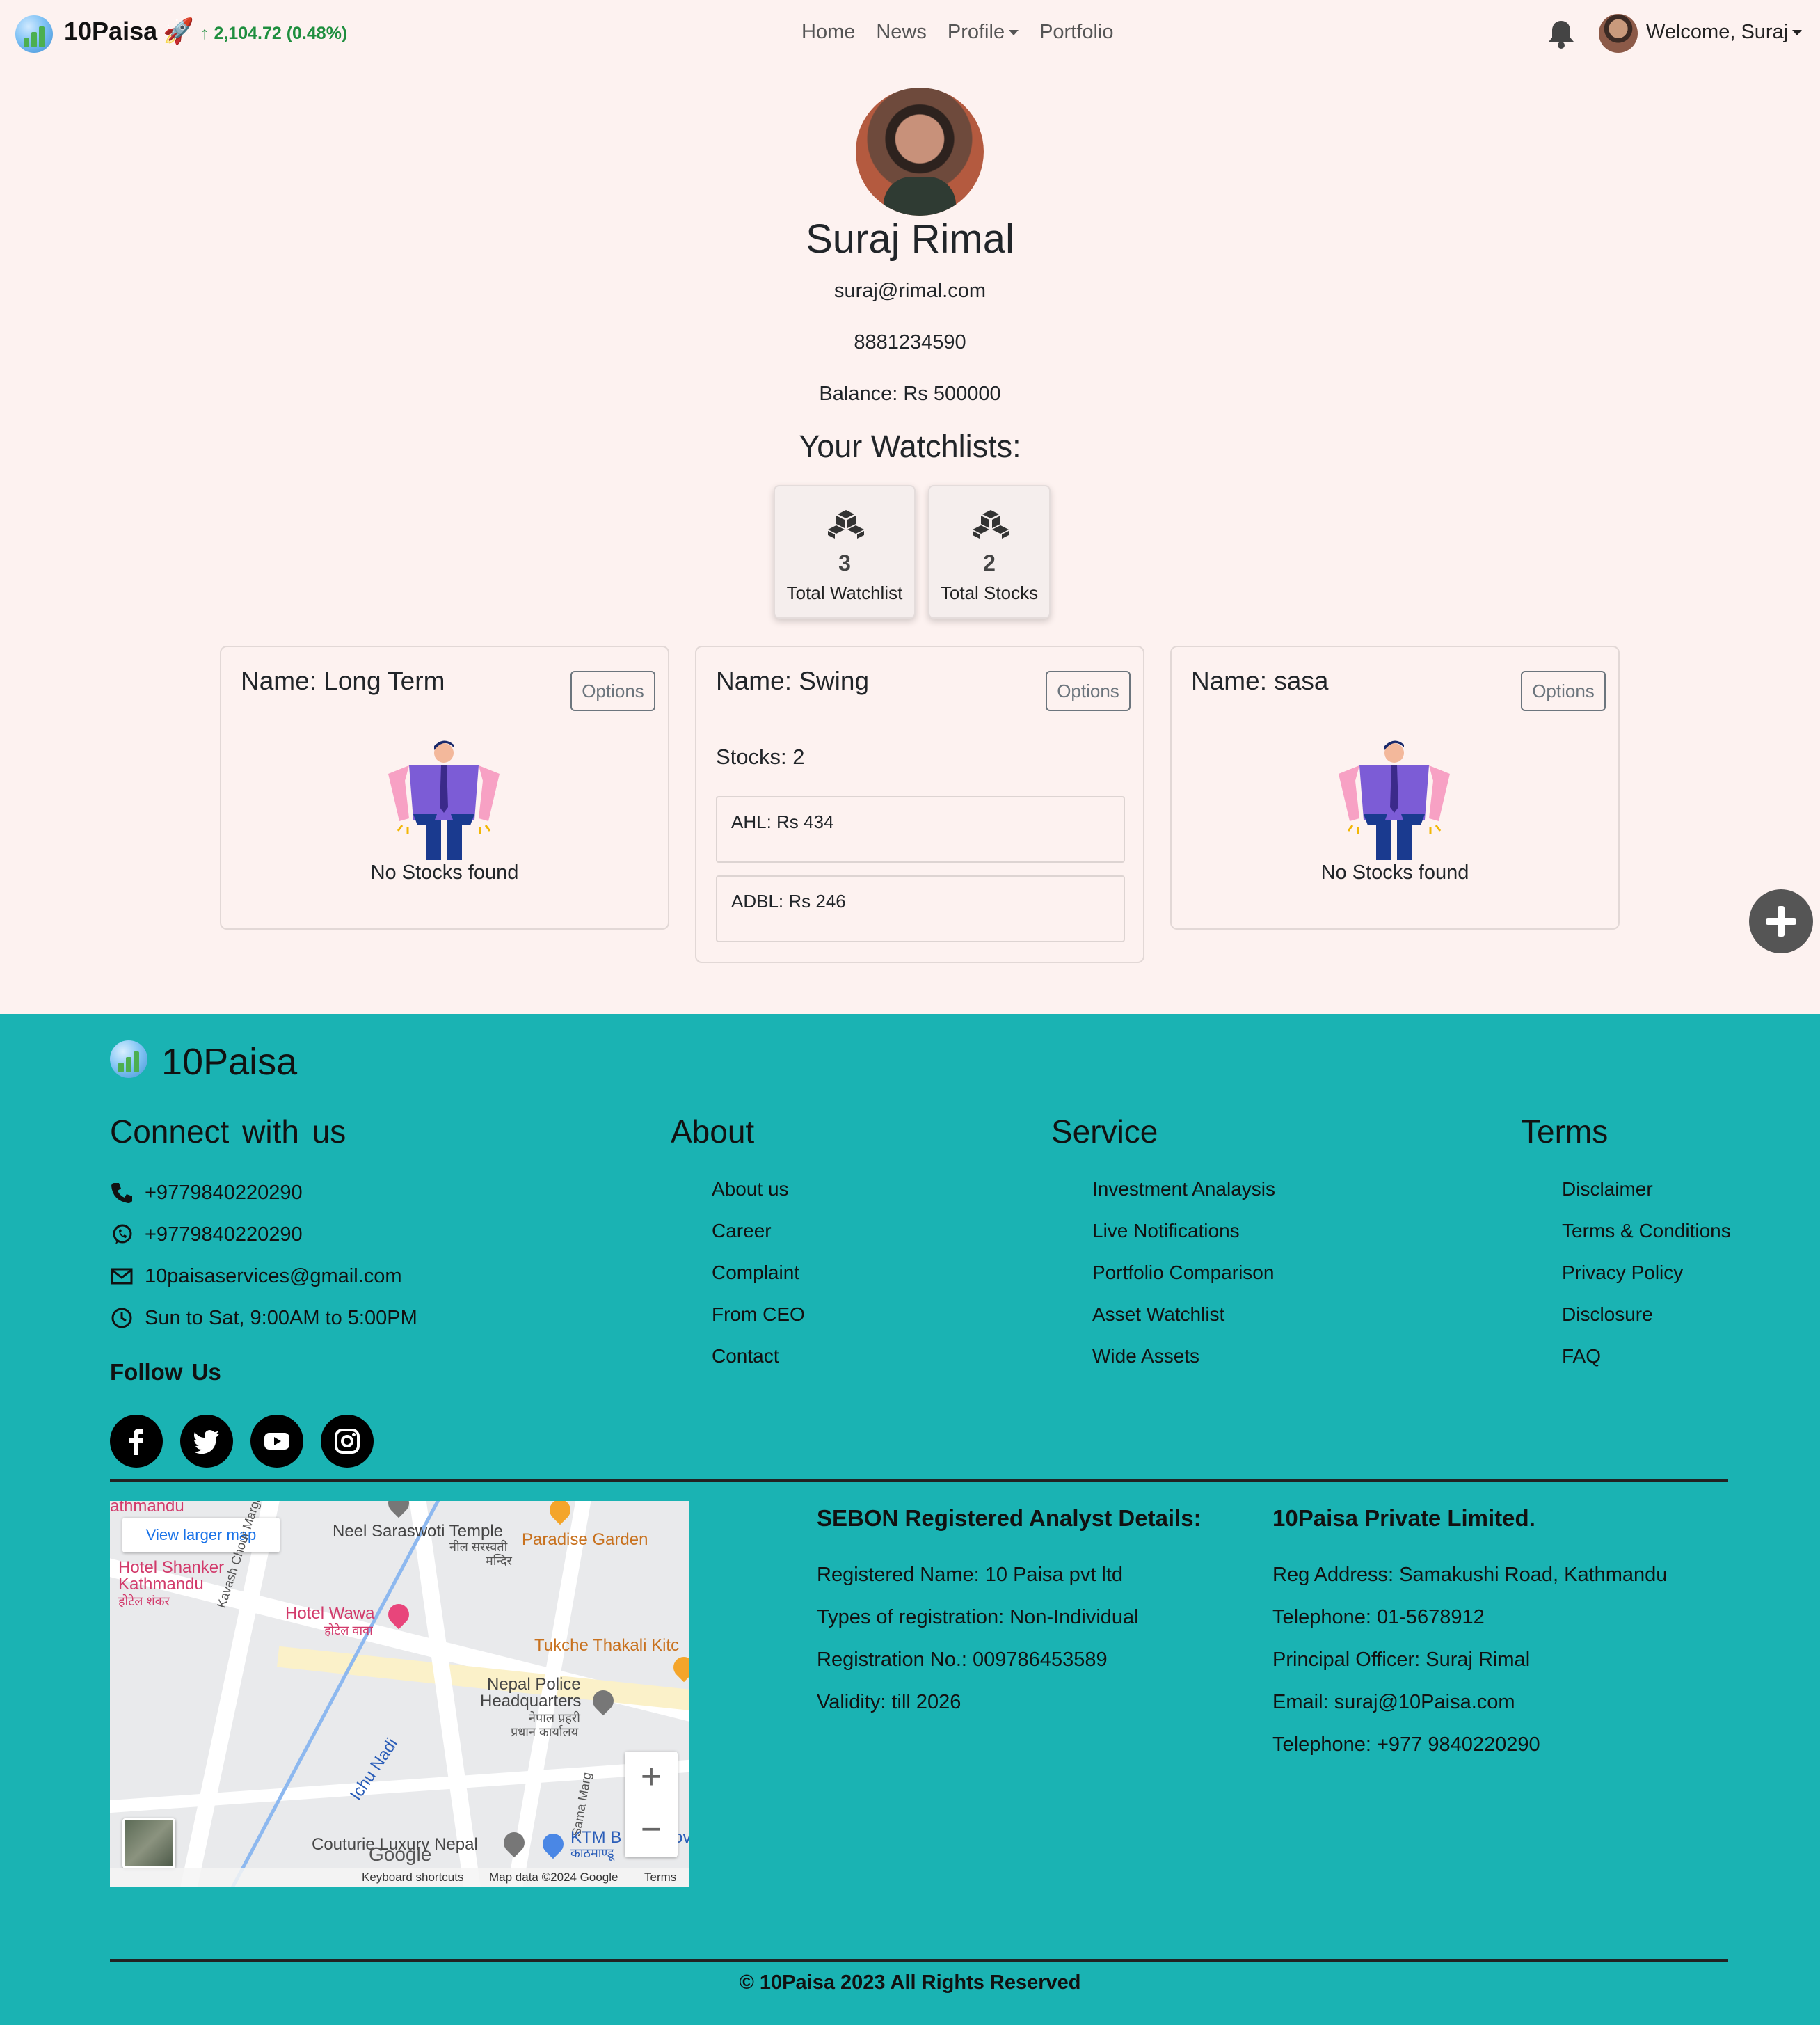  I want to click on footer-link-terms-conditions: Terms & Conditions, so click(1646, 1231).